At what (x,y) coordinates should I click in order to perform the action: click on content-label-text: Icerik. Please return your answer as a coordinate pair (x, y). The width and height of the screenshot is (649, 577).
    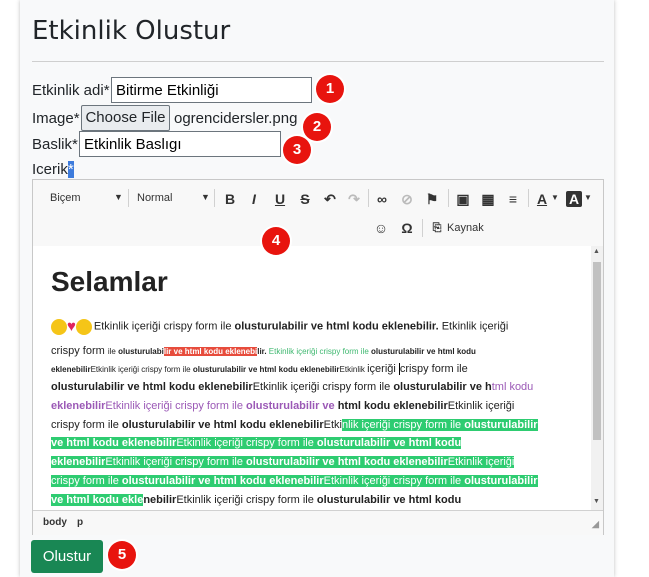
    Looking at the image, I should click on (50, 169).